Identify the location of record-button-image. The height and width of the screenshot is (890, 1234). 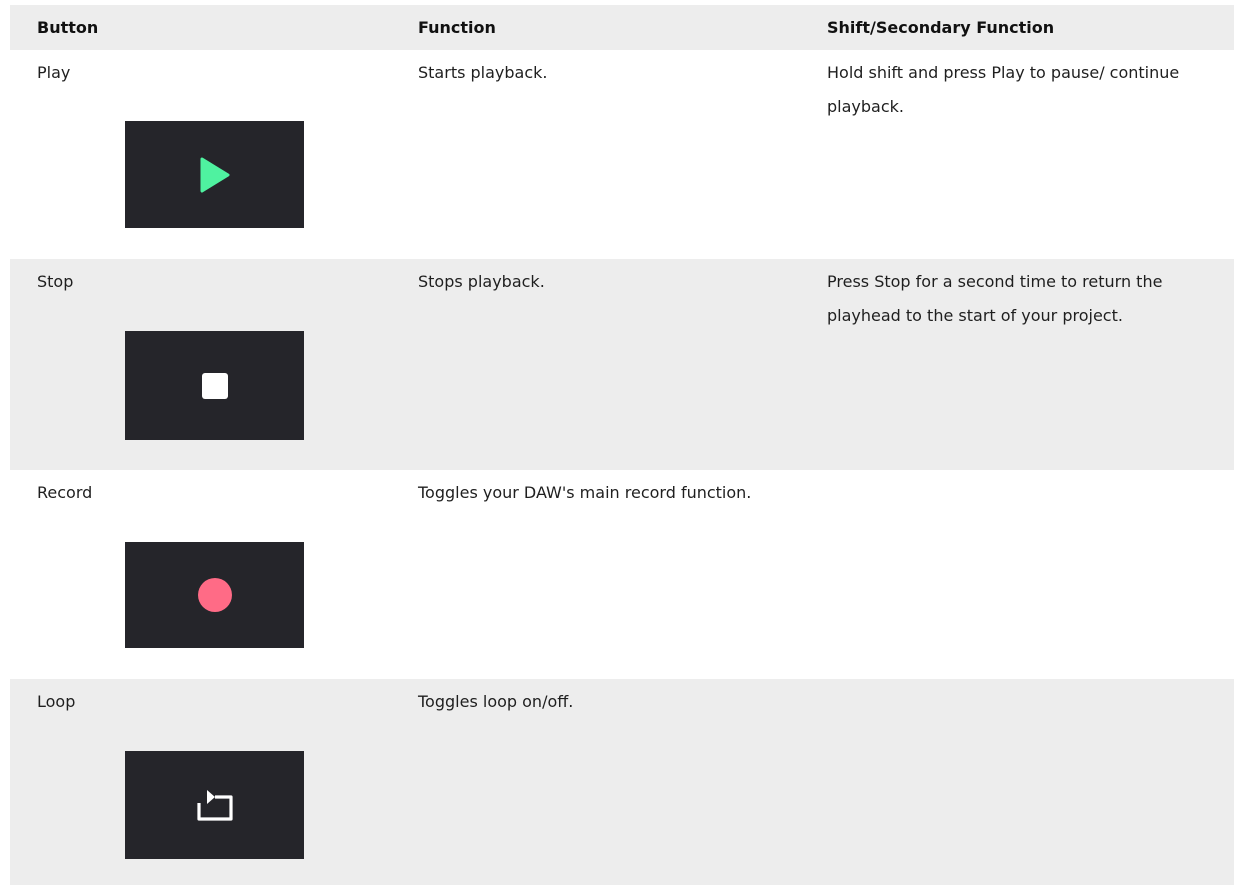
(214, 595).